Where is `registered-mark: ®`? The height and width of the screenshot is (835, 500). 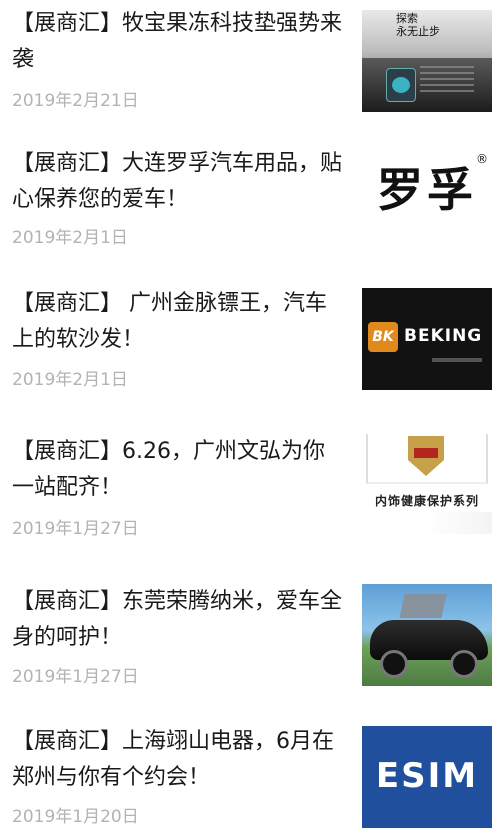
registered-mark: ® is located at coordinates (482, 159).